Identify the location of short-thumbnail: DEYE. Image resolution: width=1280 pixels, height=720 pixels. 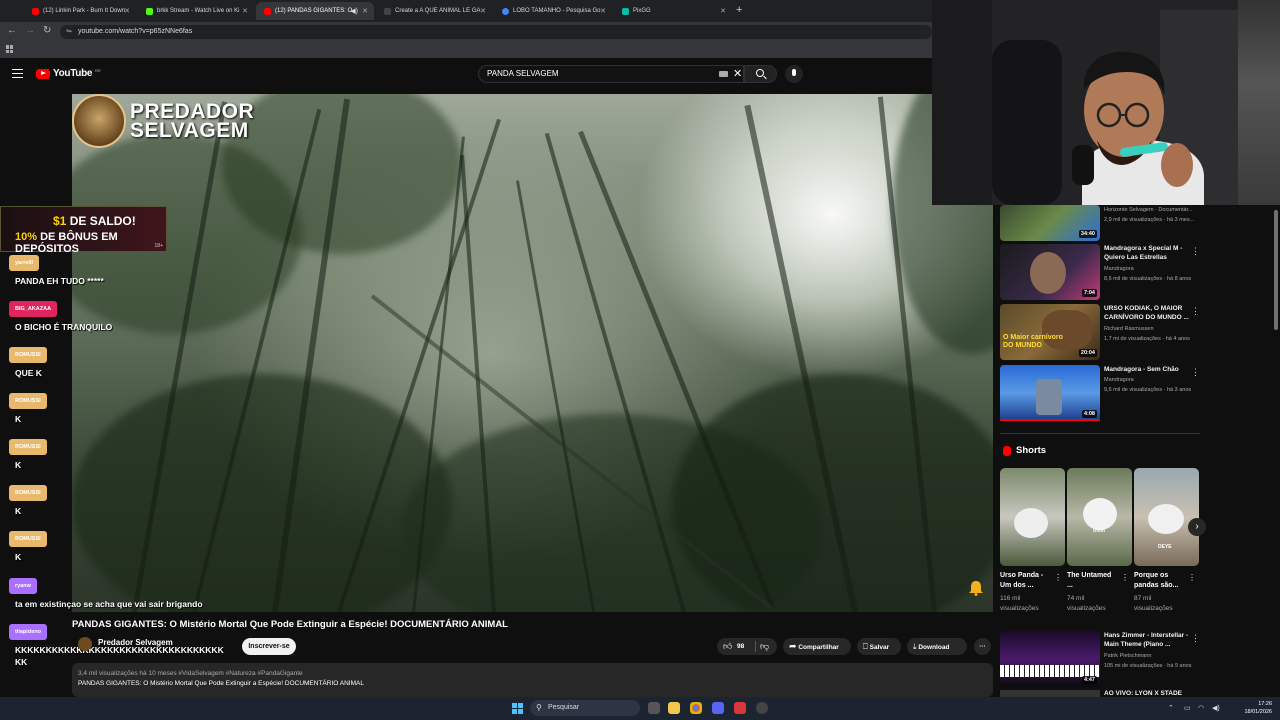
(1166, 517).